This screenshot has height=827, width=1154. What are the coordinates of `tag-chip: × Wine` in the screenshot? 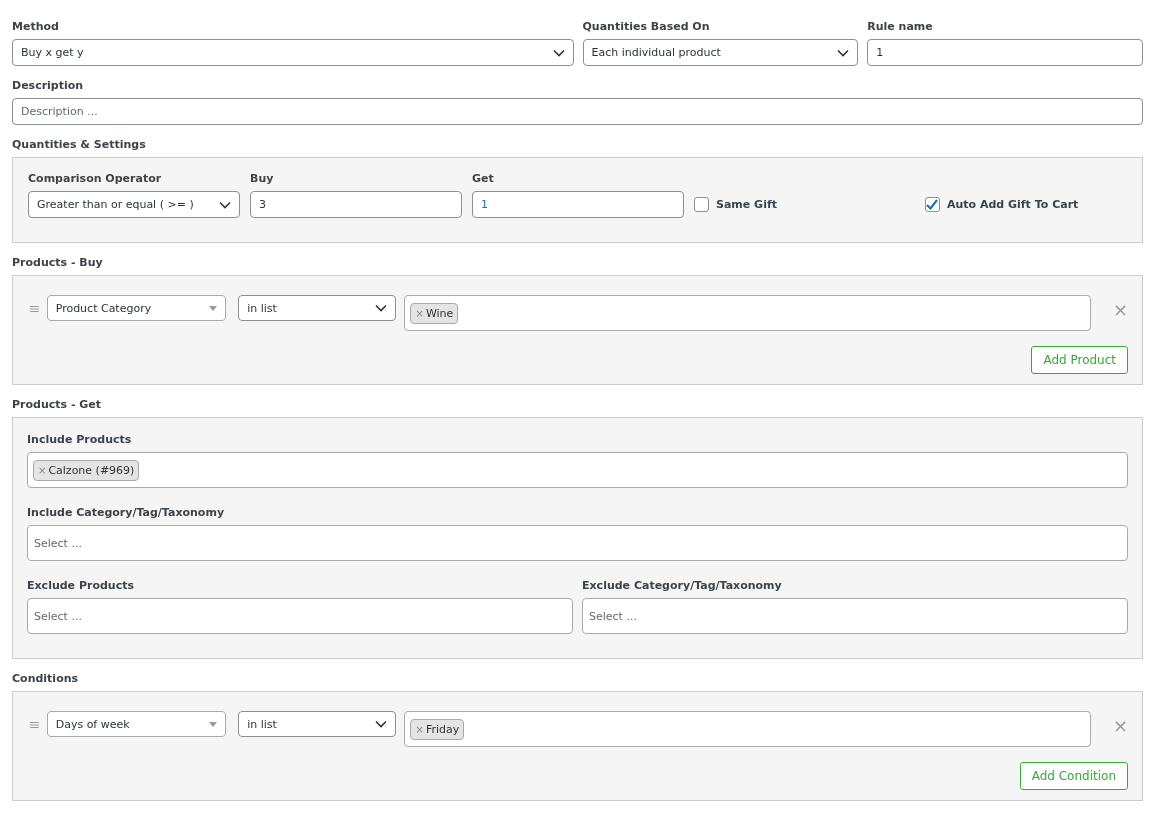 It's located at (434, 313).